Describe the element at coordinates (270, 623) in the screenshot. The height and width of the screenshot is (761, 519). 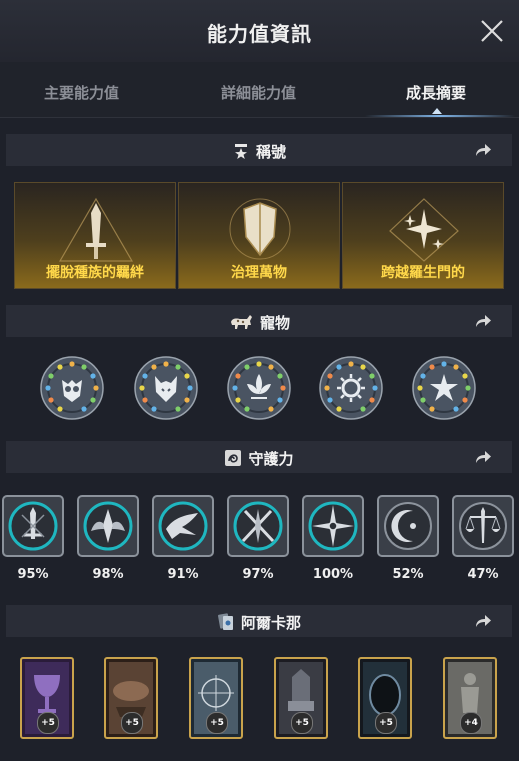
I see `section-title-arcana: 阿爾卡那` at that location.